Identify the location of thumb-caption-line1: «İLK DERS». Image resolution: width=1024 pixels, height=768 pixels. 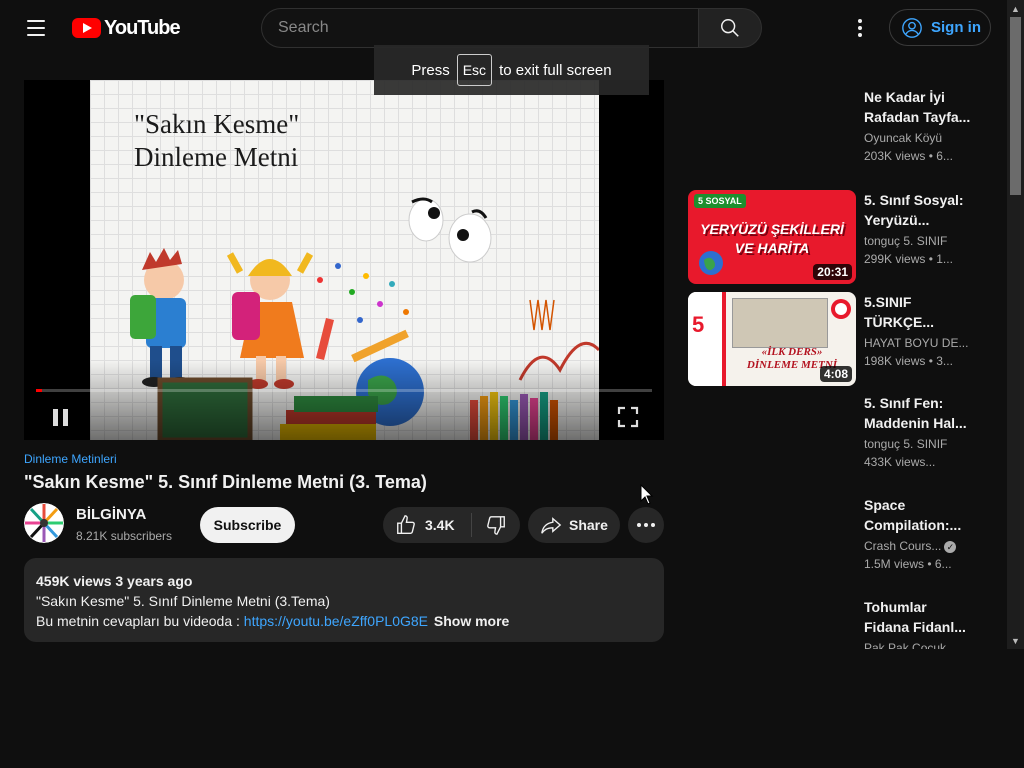
(792, 352).